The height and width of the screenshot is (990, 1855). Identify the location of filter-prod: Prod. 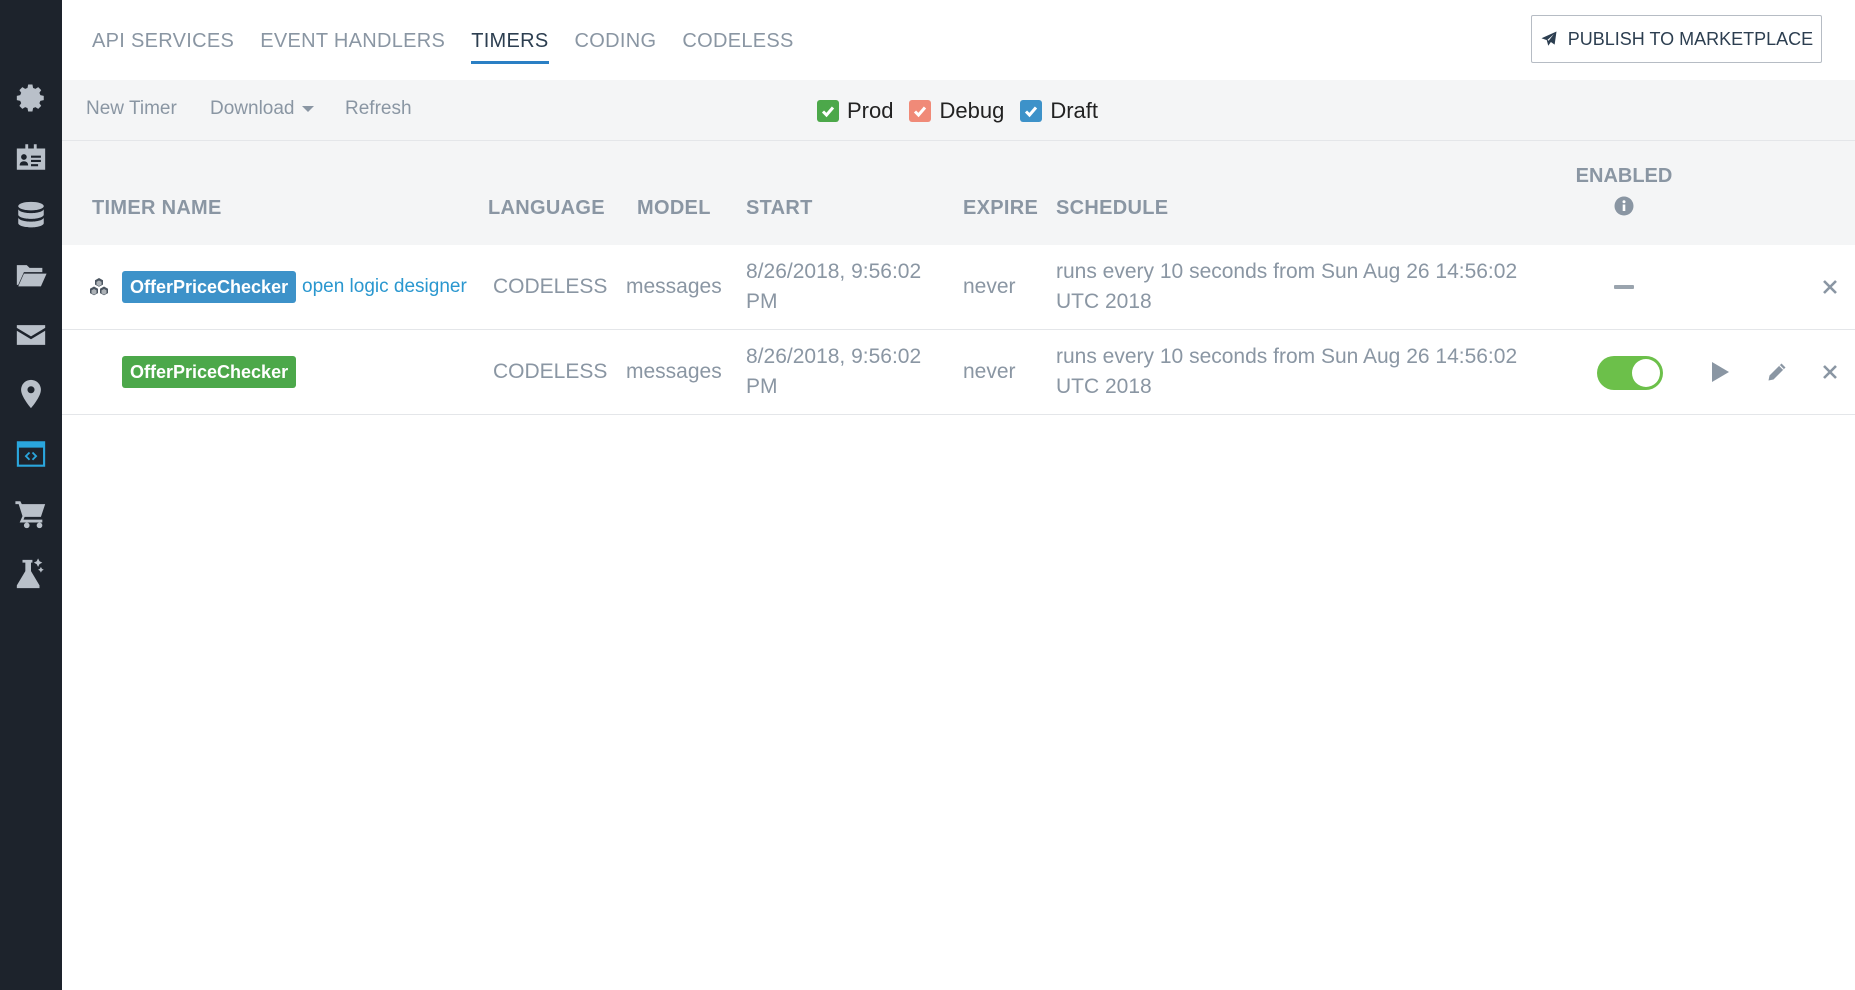
(855, 111).